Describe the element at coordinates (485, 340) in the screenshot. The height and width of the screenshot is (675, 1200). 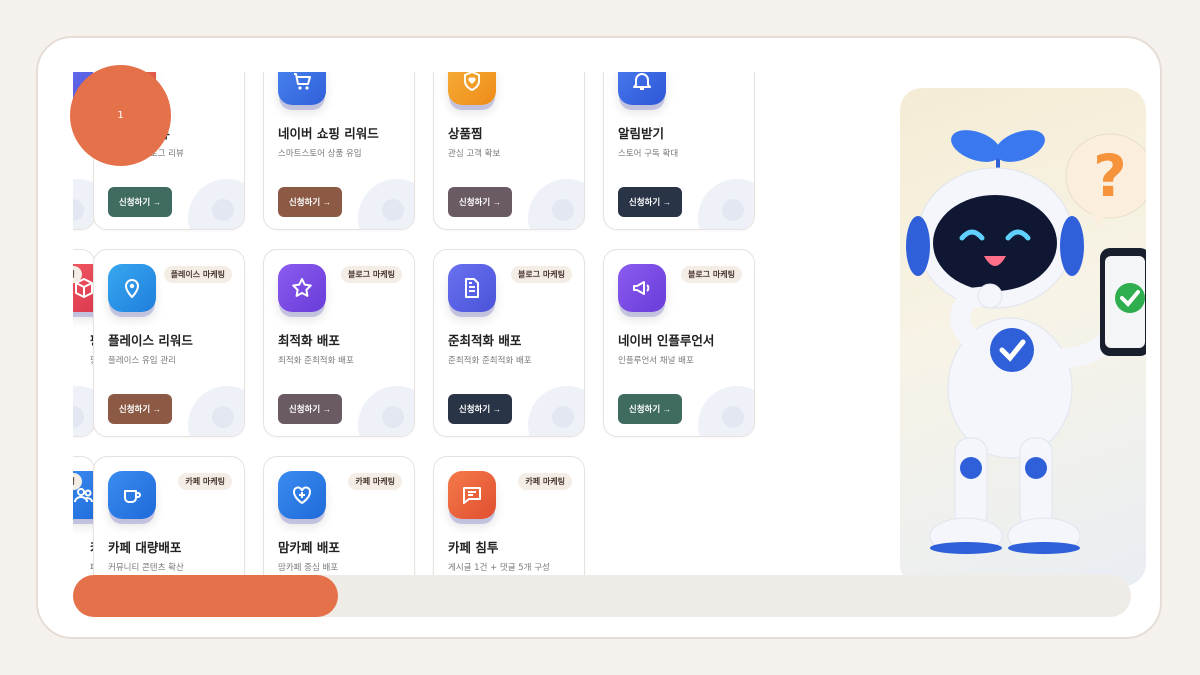
I see `service-title: 준최적화 배포` at that location.